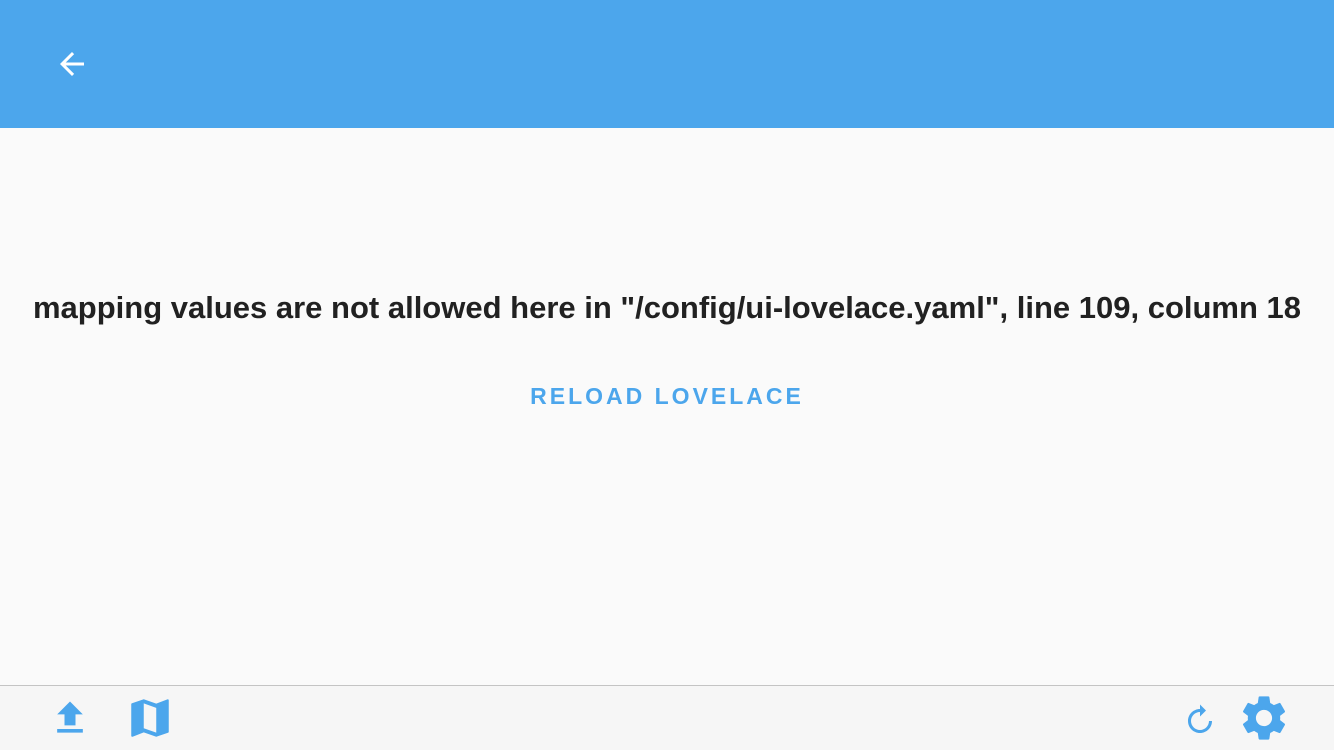 This screenshot has width=1334, height=750. I want to click on settings-button, so click(1264, 718).